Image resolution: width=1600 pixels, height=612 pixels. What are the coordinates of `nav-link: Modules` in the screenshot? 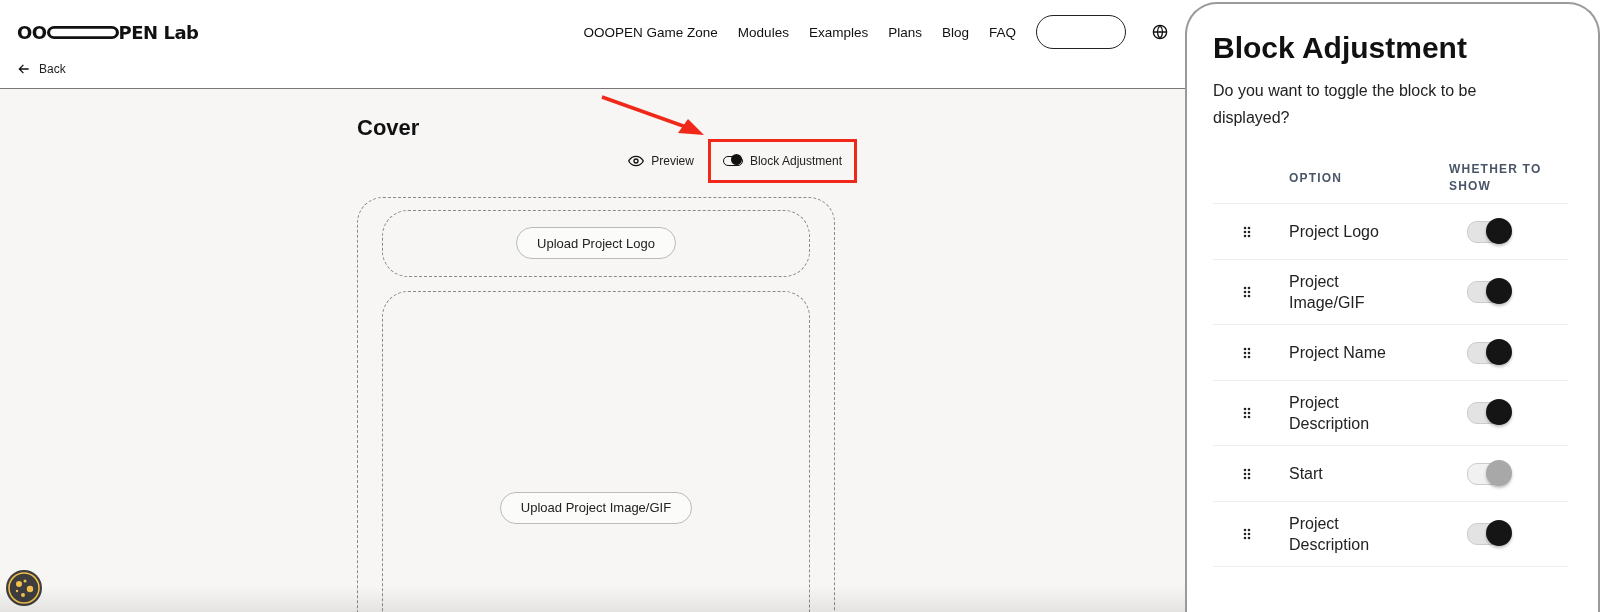 It's located at (763, 32).